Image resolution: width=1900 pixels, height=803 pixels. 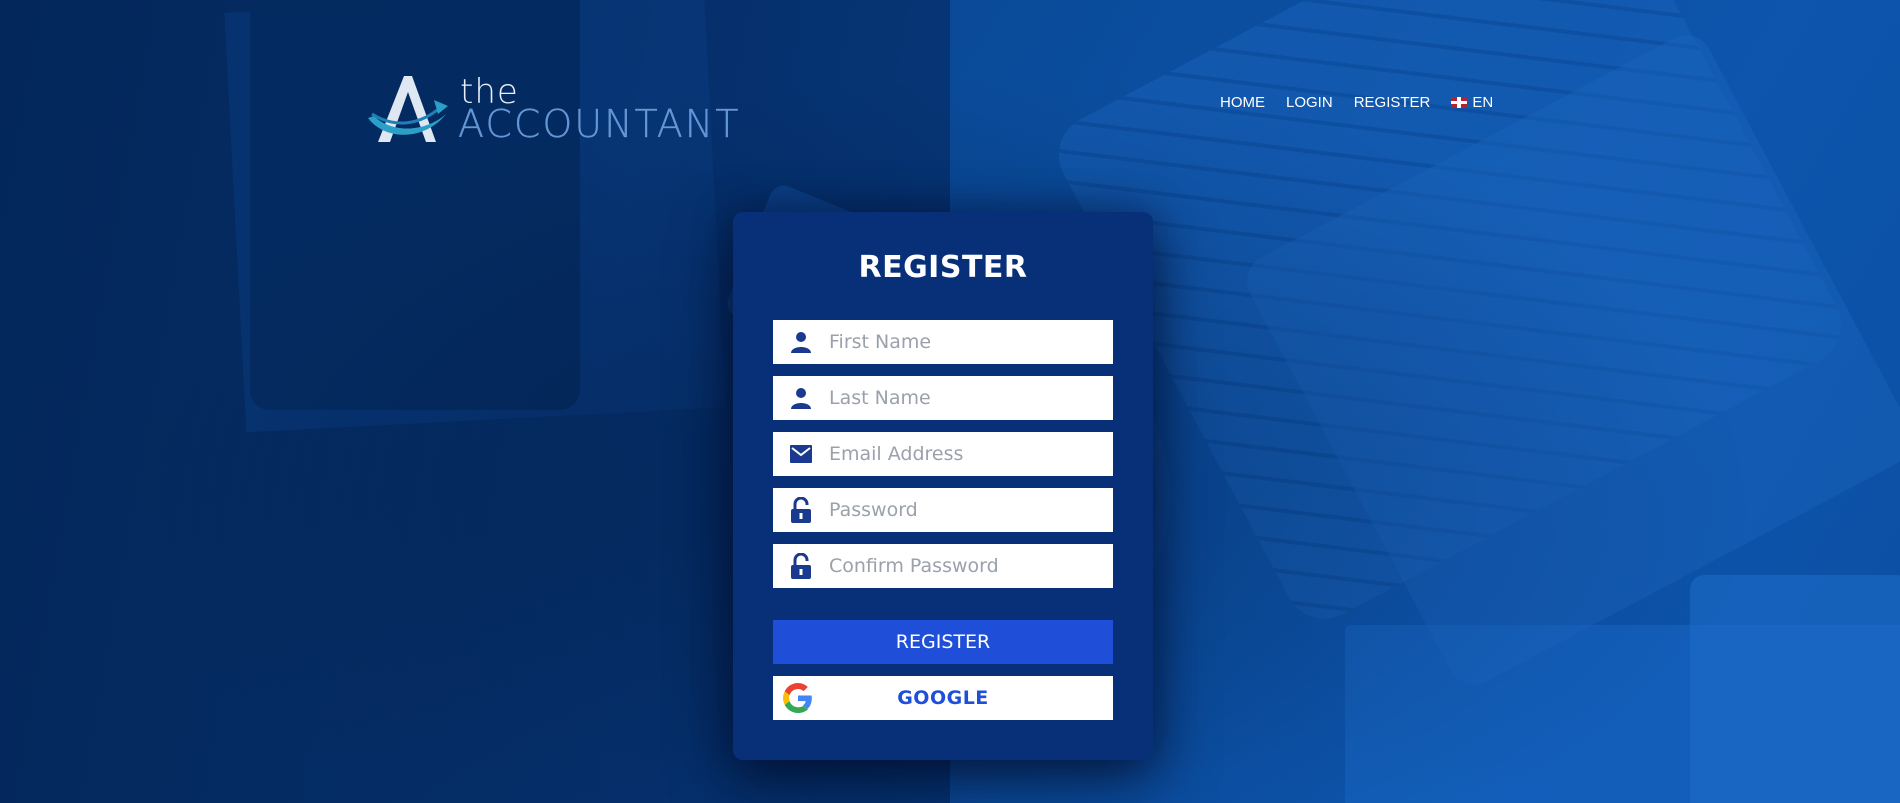 I want to click on register-button: REGISTER, so click(x=943, y=642).